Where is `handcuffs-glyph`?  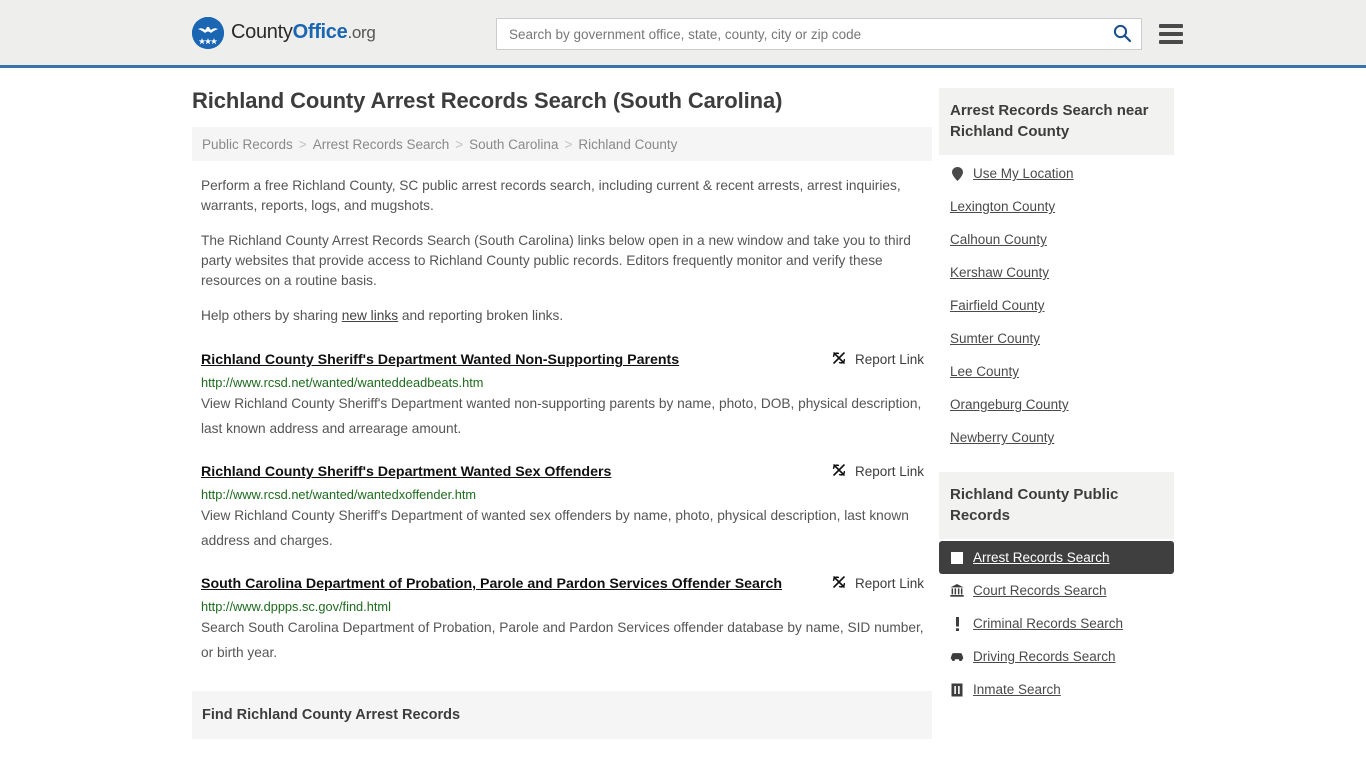
handcuffs-glyph is located at coordinates (957, 557).